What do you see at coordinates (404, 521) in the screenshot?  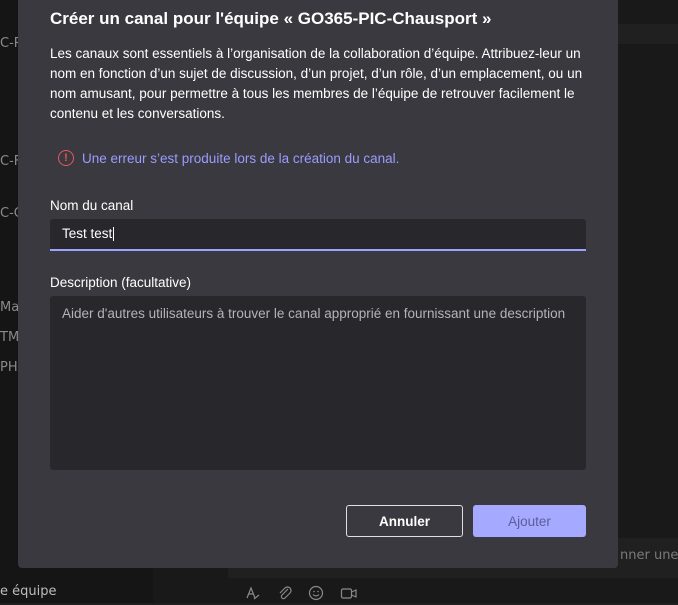 I see `cancel-button: Annuler` at bounding box center [404, 521].